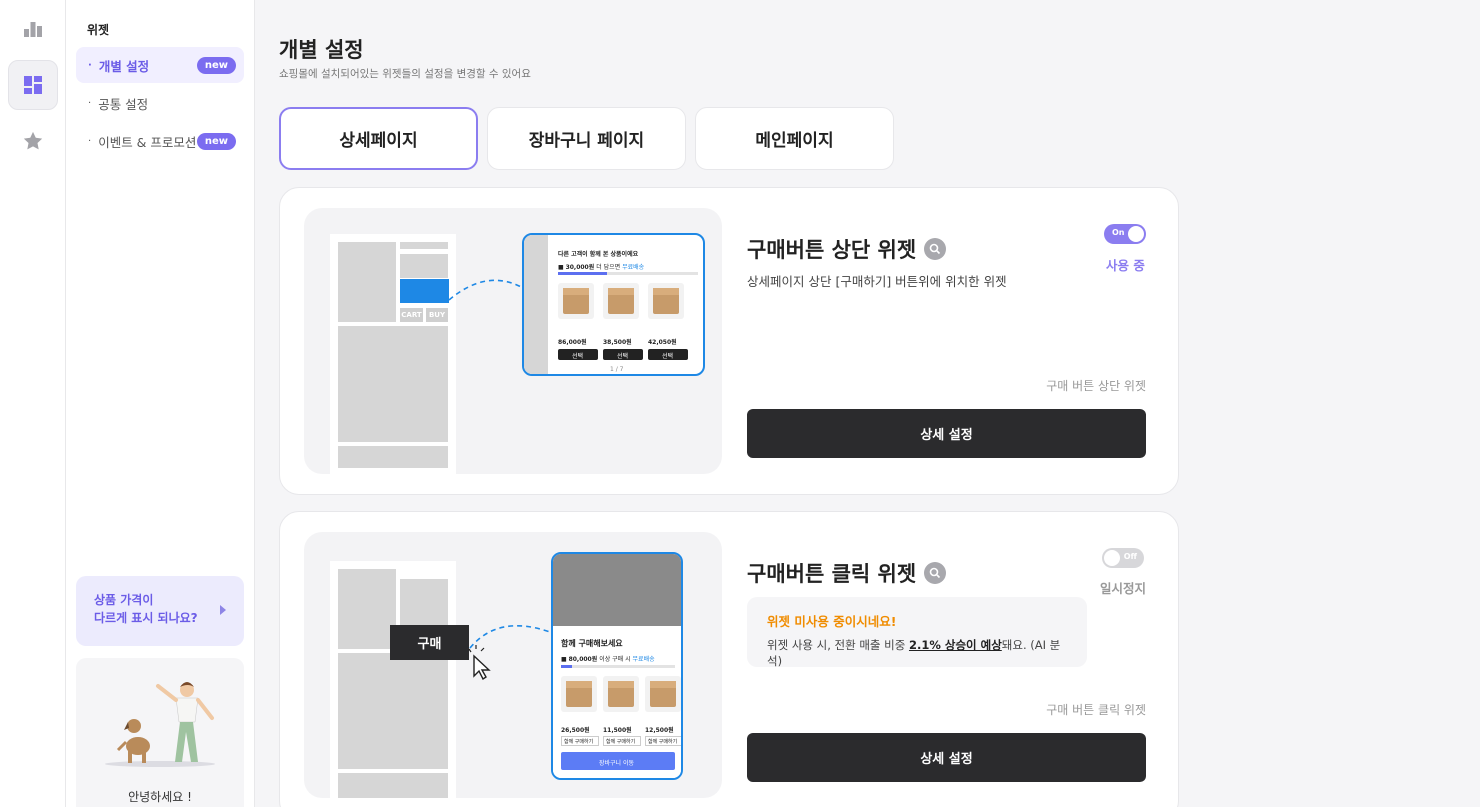 The width and height of the screenshot is (1480, 807). What do you see at coordinates (1096, 386) in the screenshot?
I see `widget-caption: 구매 버튼 상단 위젯` at bounding box center [1096, 386].